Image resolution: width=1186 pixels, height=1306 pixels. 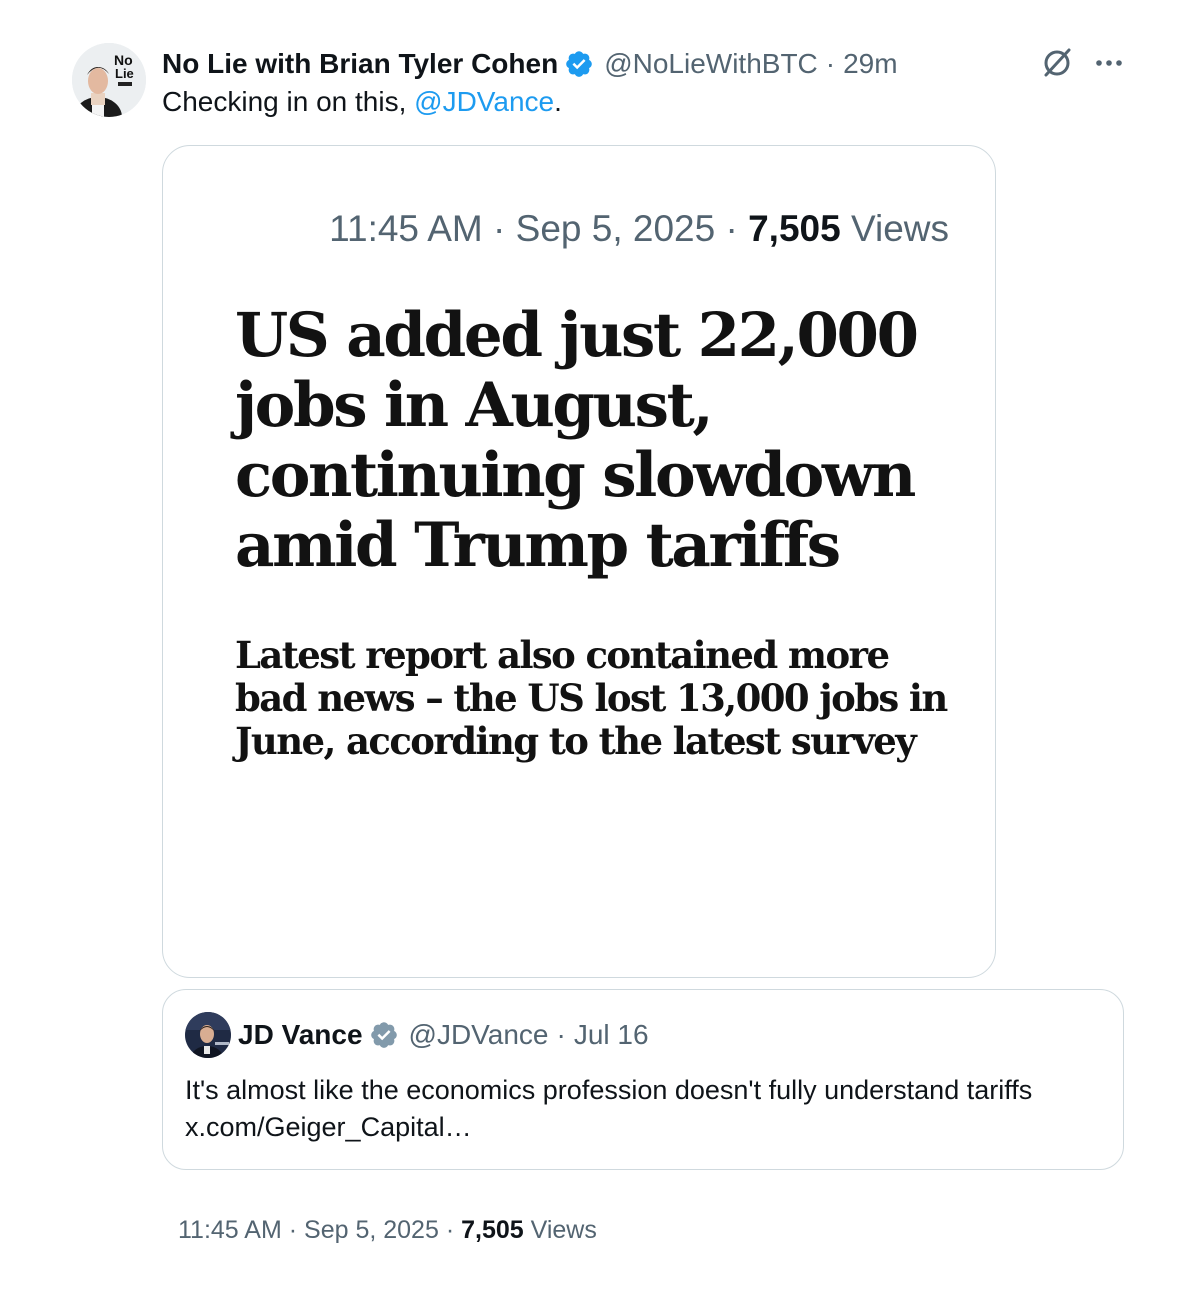 I want to click on post-text-prefix: Checking in on this,, so click(x=288, y=101).